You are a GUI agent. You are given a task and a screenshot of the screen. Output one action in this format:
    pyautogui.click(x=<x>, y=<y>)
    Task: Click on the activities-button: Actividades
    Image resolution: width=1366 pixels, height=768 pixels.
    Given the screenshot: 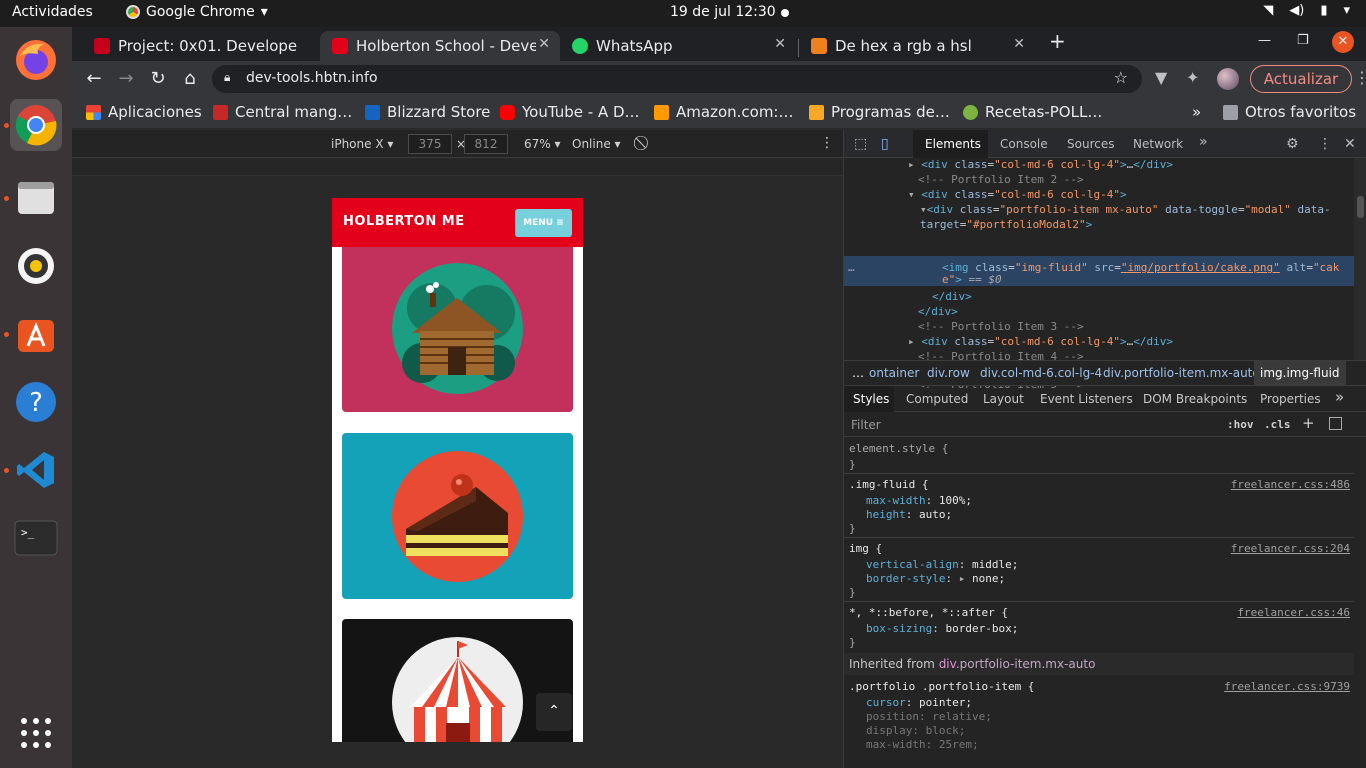 What is the action you would take?
    pyautogui.click(x=52, y=12)
    